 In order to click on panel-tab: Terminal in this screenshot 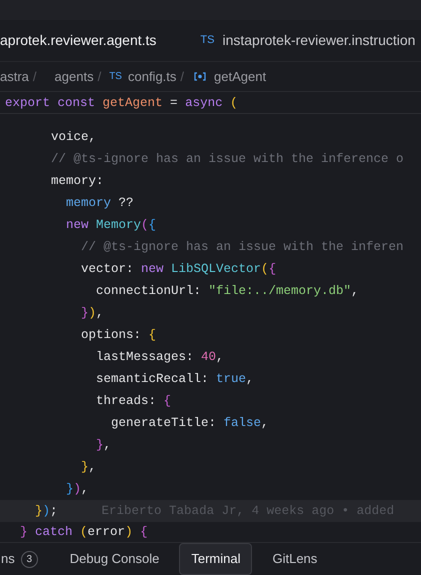, I will do `click(215, 559)`.